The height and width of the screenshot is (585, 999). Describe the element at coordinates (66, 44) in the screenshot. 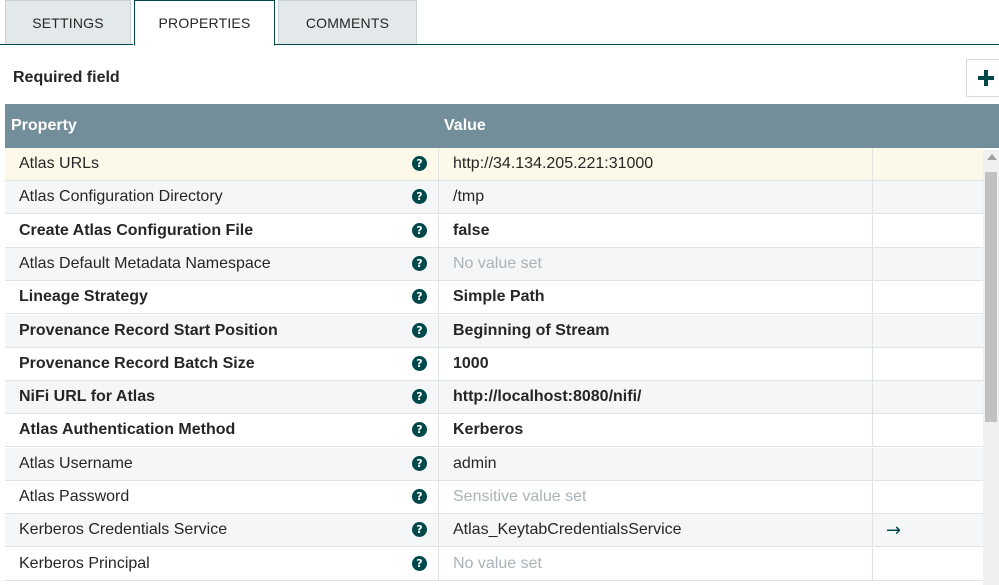

I see `tab-baseline-left` at that location.